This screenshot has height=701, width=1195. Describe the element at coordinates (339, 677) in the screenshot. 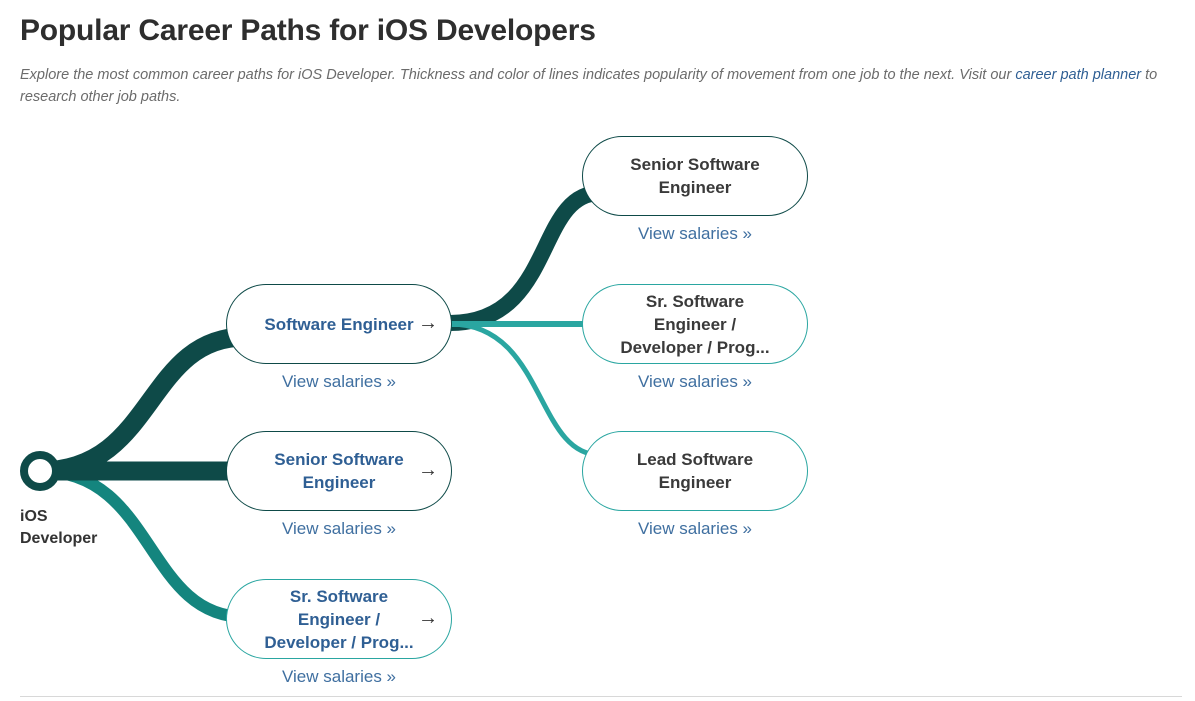

I see `view-salaries-sr-software-engineer-developer: View salaries »` at that location.